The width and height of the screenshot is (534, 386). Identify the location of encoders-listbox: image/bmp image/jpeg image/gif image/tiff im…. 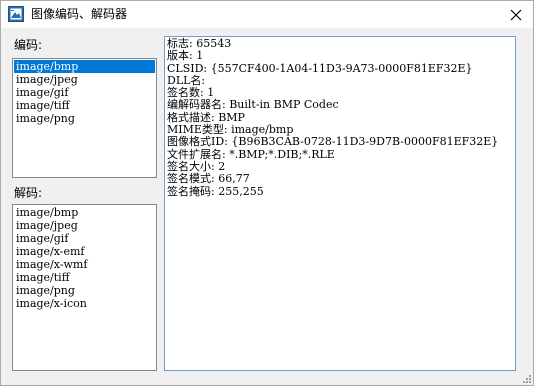
(84, 118).